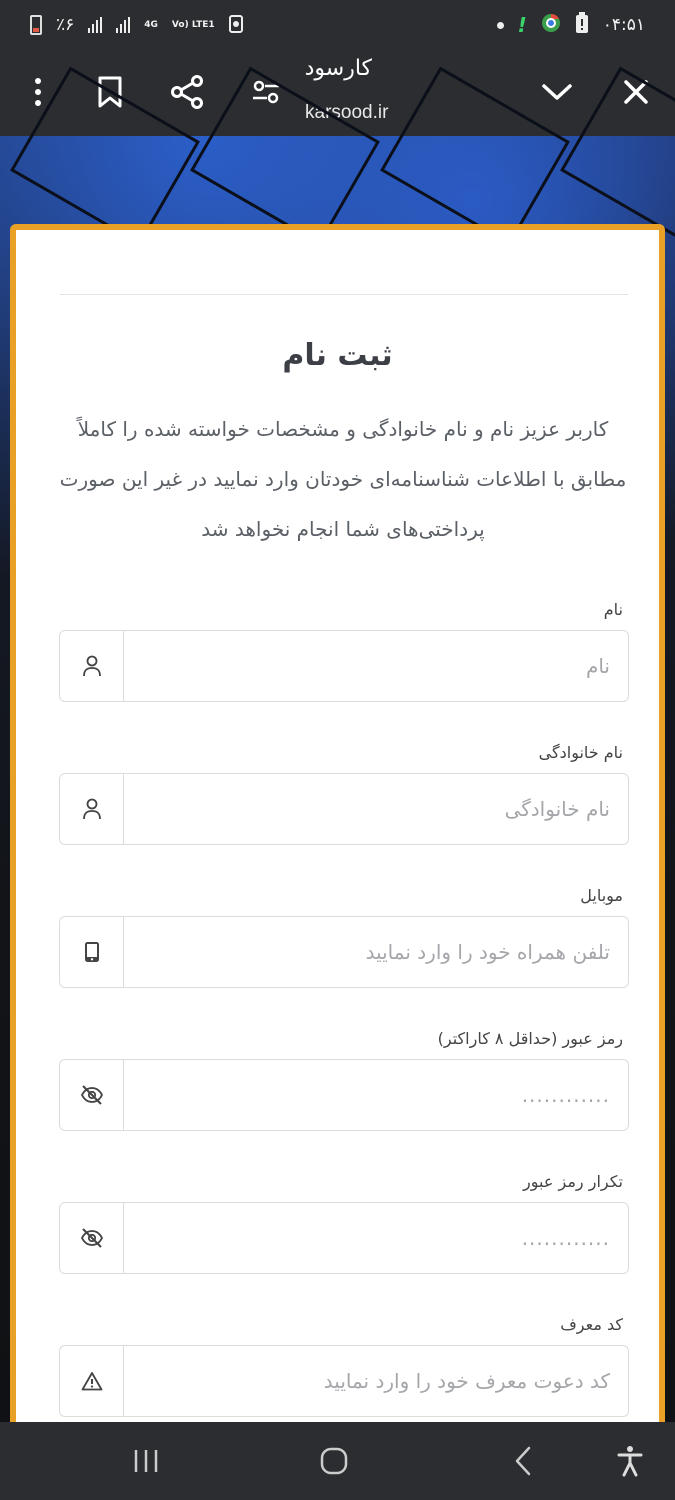  Describe the element at coordinates (500, 25) in the screenshot. I see `notification-dot-icon` at that location.